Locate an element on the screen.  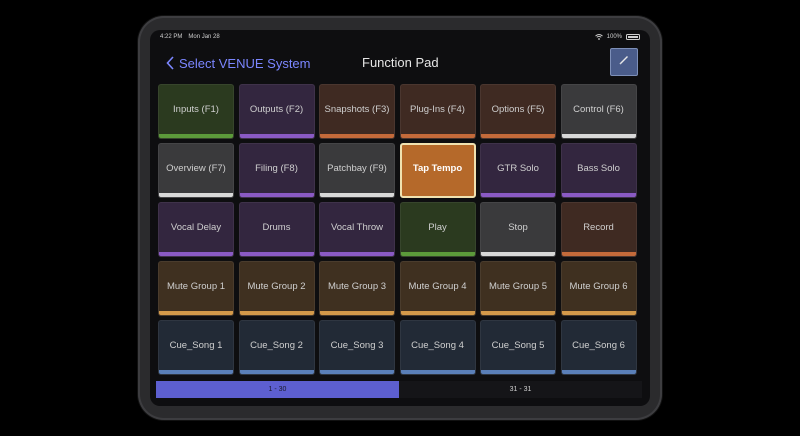
function-pad: Cue_Song 2 is located at coordinates (276, 347).